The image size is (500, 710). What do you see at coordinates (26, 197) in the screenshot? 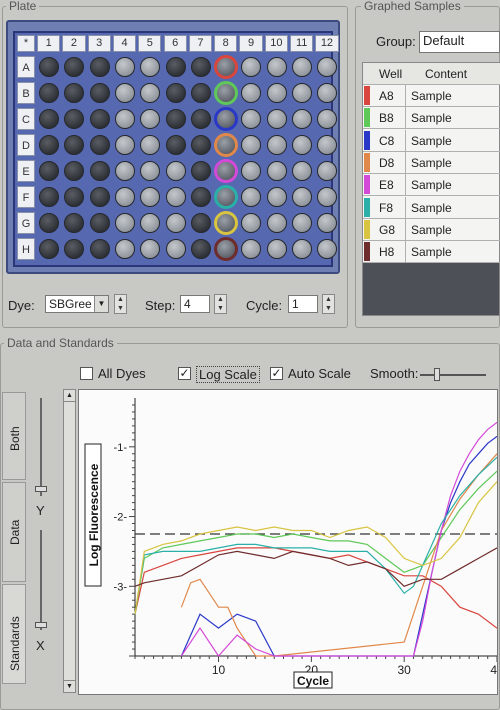
I see `plate-row-header: F` at bounding box center [26, 197].